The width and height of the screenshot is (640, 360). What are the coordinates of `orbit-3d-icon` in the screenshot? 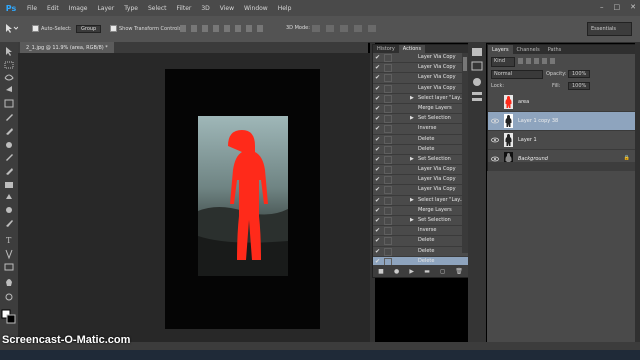 It's located at (316, 28).